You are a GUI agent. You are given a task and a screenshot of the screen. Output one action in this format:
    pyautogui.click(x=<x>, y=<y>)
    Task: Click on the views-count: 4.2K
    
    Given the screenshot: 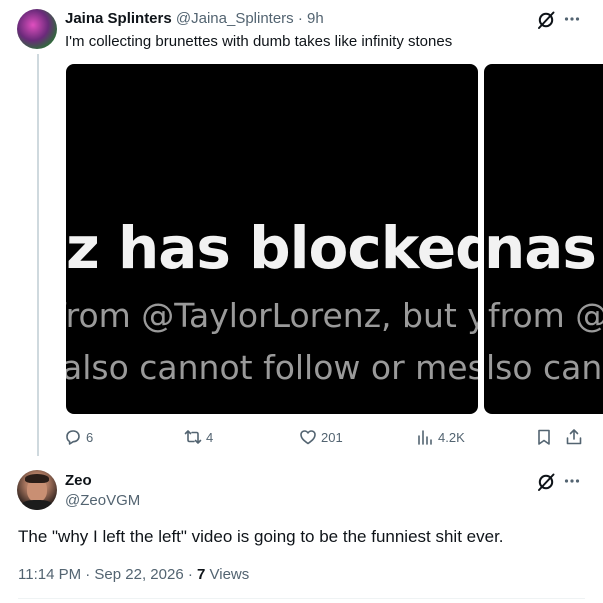 What is the action you would take?
    pyautogui.click(x=451, y=437)
    